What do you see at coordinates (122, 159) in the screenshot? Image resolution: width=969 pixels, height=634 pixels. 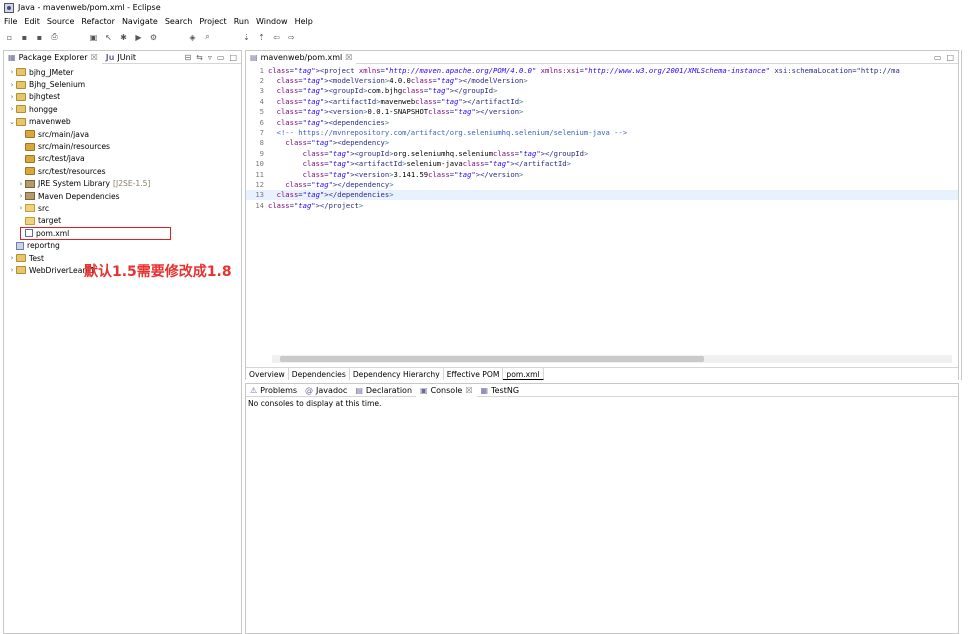 I see `tree-item: src/test/java` at bounding box center [122, 159].